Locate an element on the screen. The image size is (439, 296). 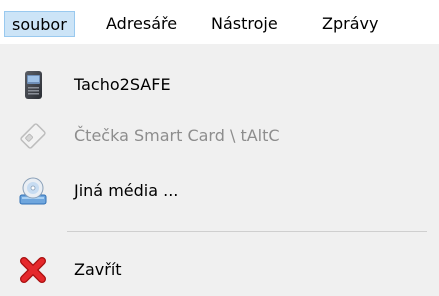
menu-separator is located at coordinates (247, 231).